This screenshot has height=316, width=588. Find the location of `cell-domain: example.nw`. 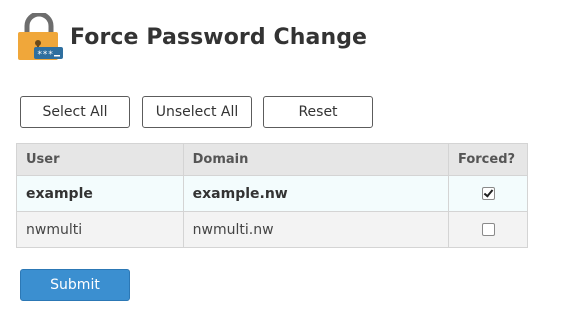

cell-domain: example.nw is located at coordinates (315, 193).